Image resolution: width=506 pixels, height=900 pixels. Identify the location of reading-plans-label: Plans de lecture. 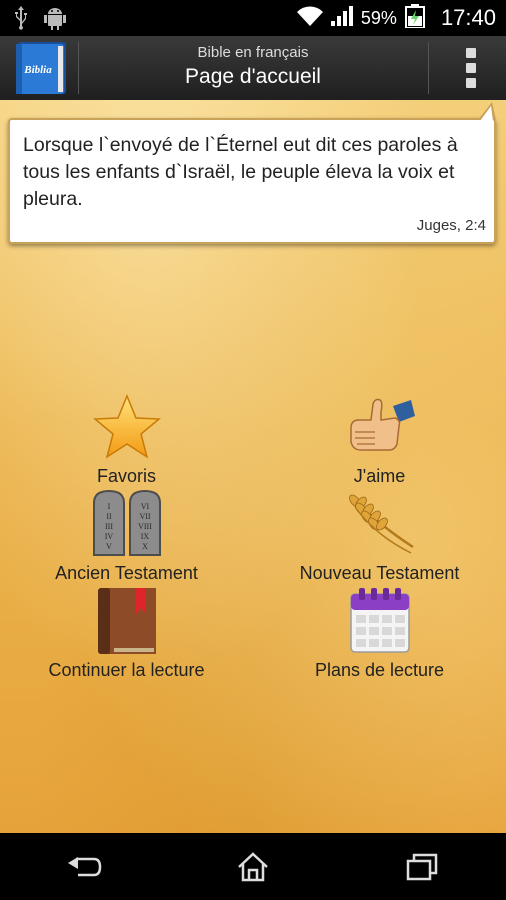
(379, 670).